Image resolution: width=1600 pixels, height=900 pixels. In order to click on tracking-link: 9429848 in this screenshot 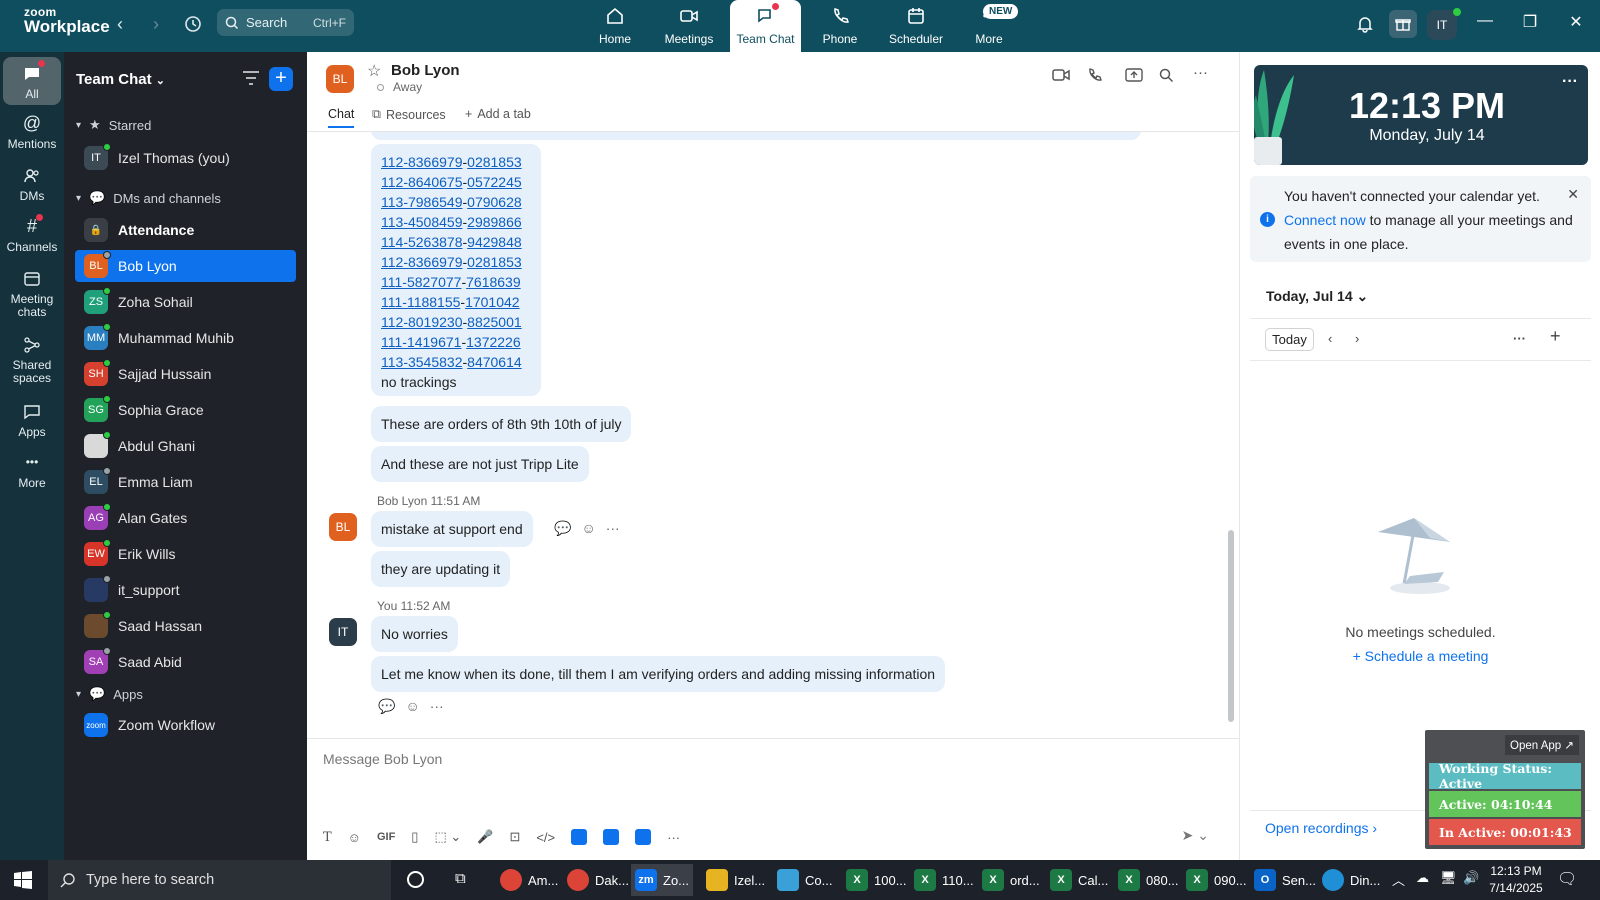, I will do `click(494, 242)`.